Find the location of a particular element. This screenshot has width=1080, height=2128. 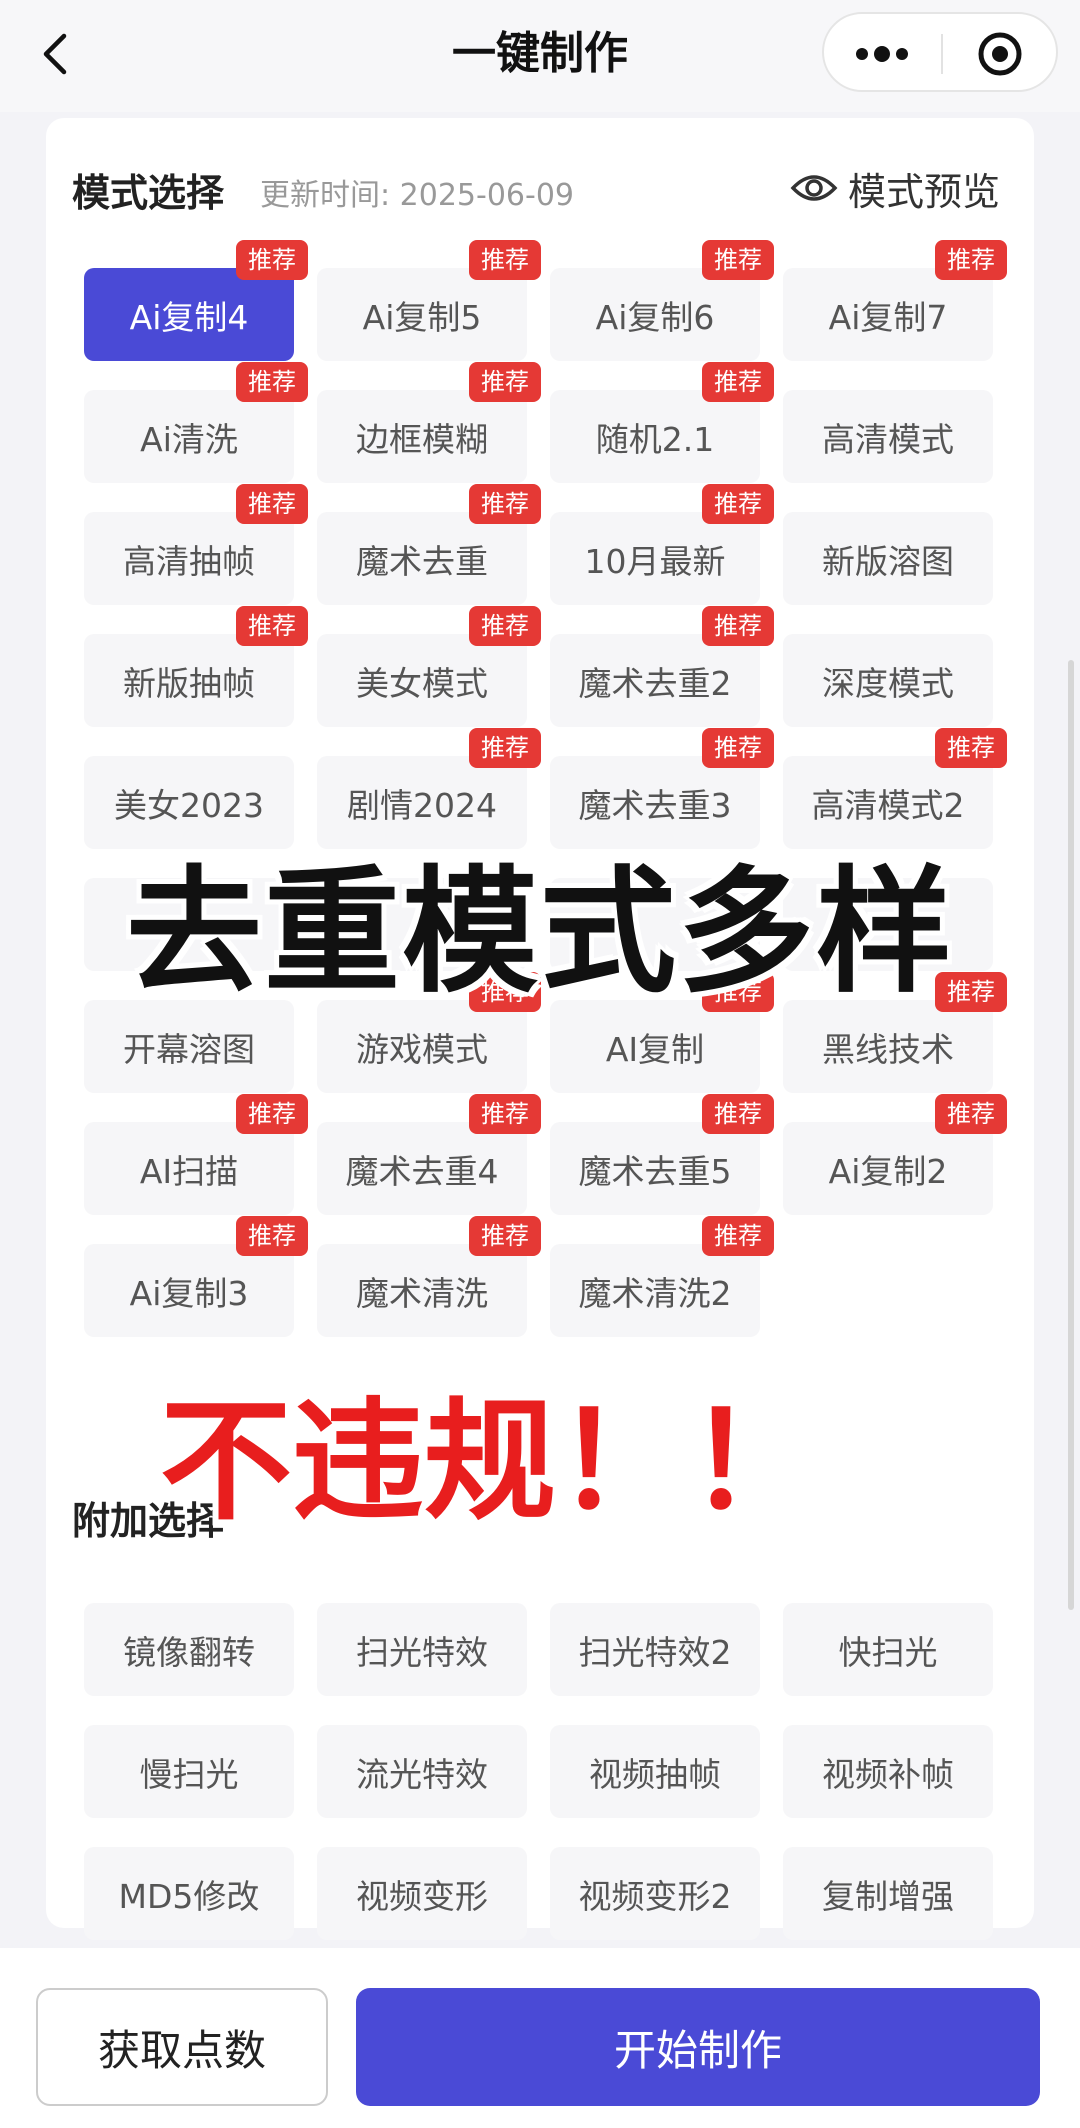

extra-option: 流光特效 is located at coordinates (422, 1771).